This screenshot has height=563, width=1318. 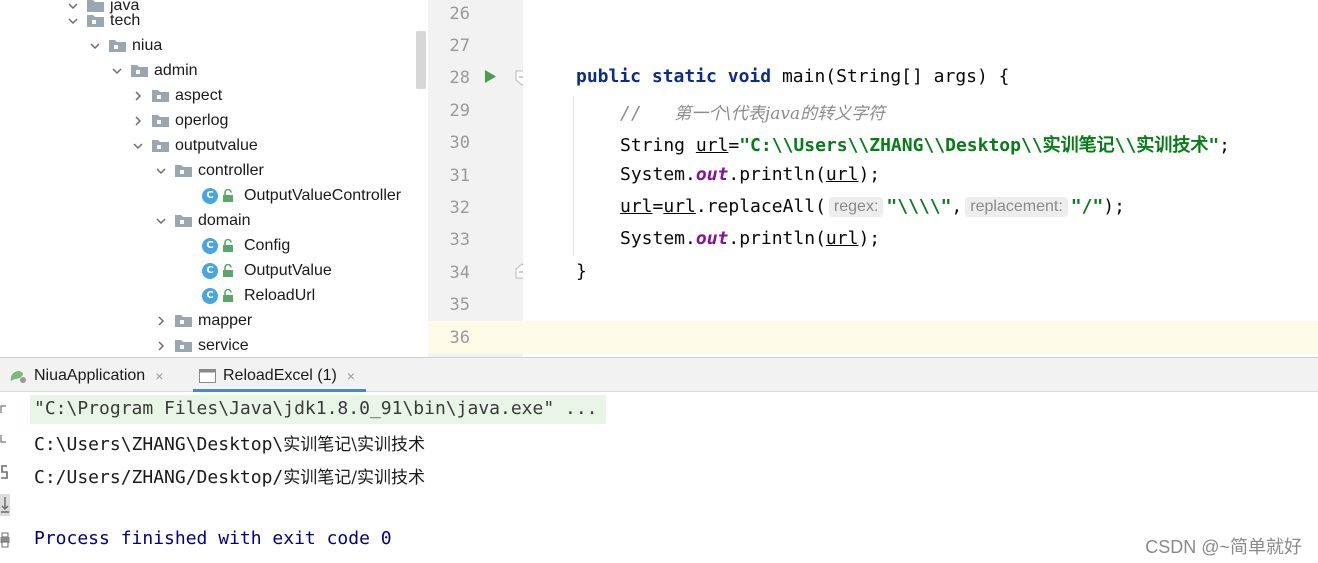 I want to click on tree-scrollbar, so click(x=421, y=60).